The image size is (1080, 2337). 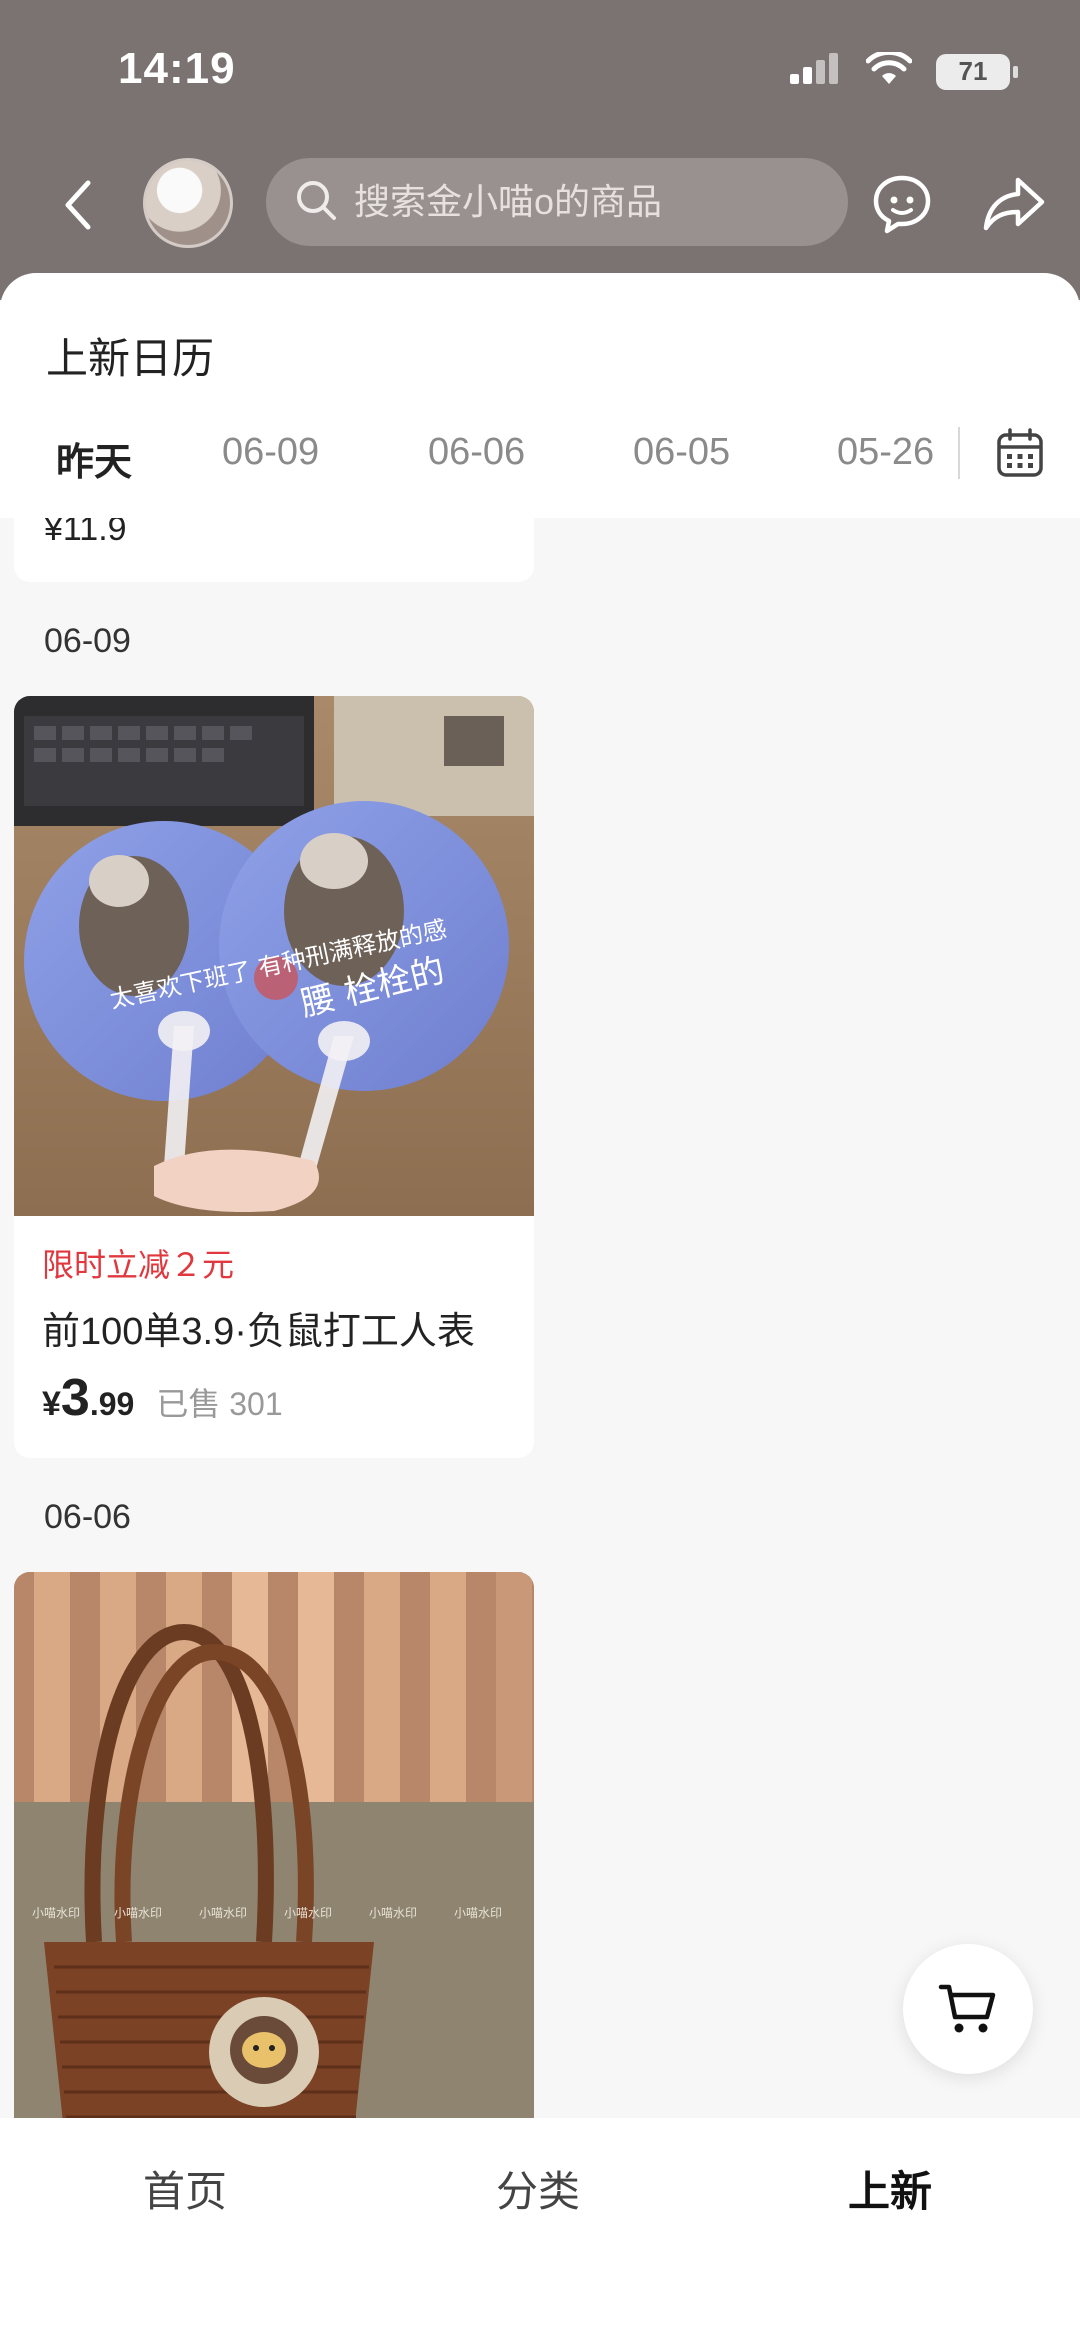 I want to click on price-decimal: .99, so click(x=112, y=1404).